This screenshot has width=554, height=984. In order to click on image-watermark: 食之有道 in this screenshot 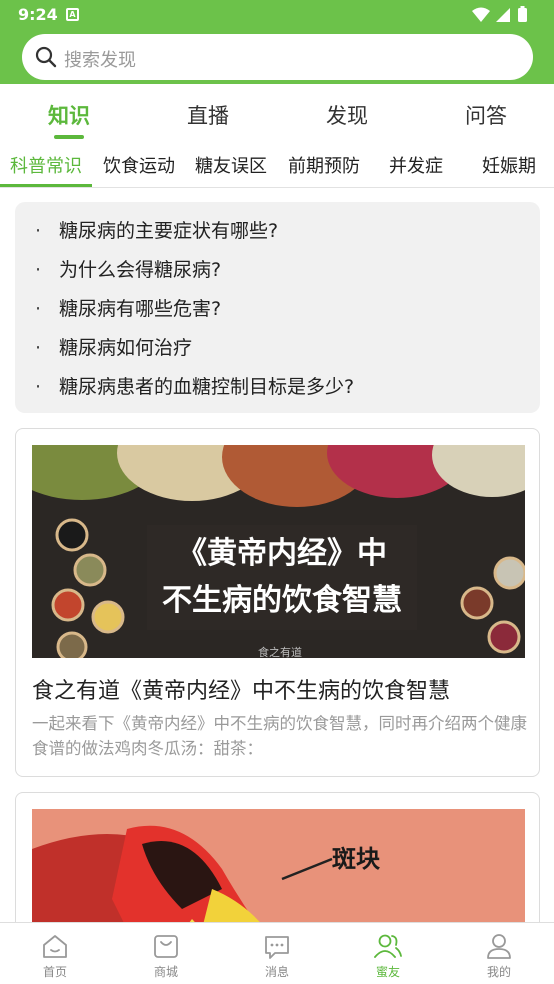, I will do `click(280, 651)`.